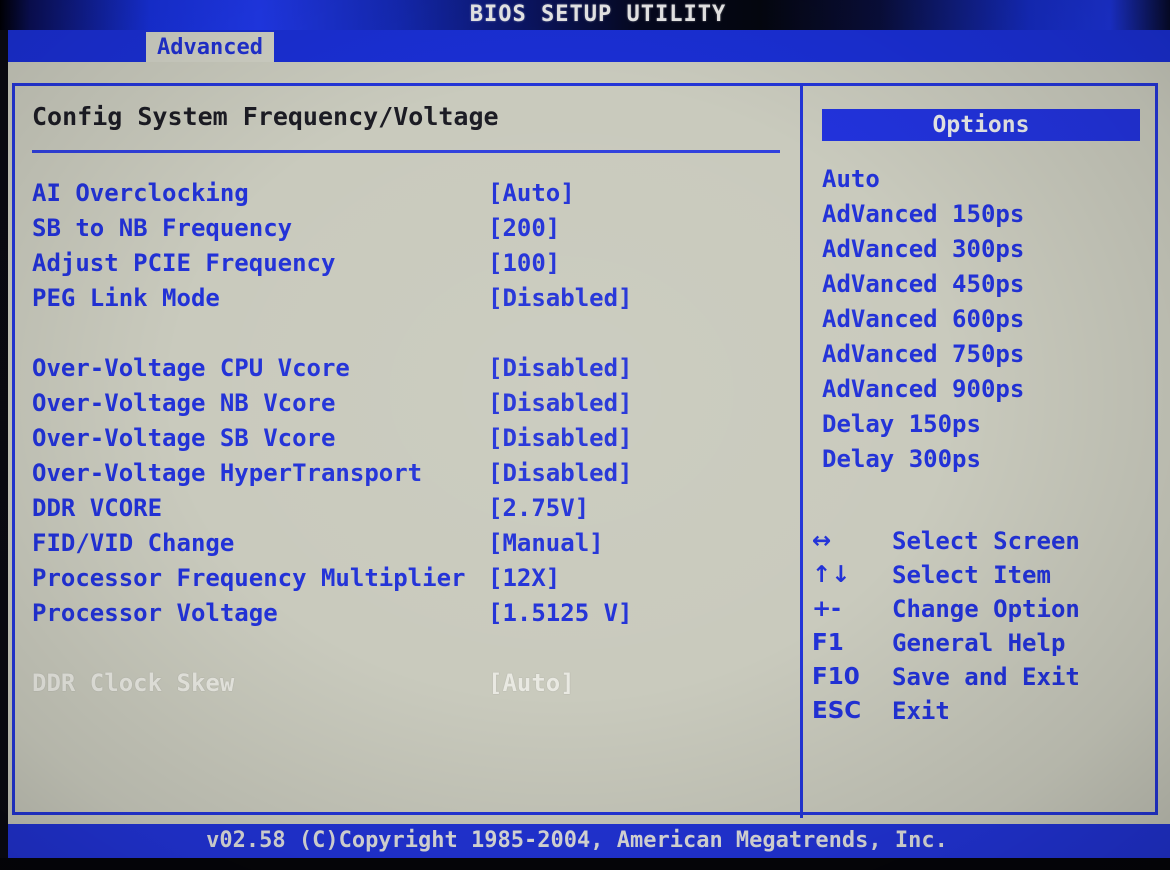  What do you see at coordinates (831, 575) in the screenshot?
I see `up-down-arrow-icon: ↑↓` at bounding box center [831, 575].